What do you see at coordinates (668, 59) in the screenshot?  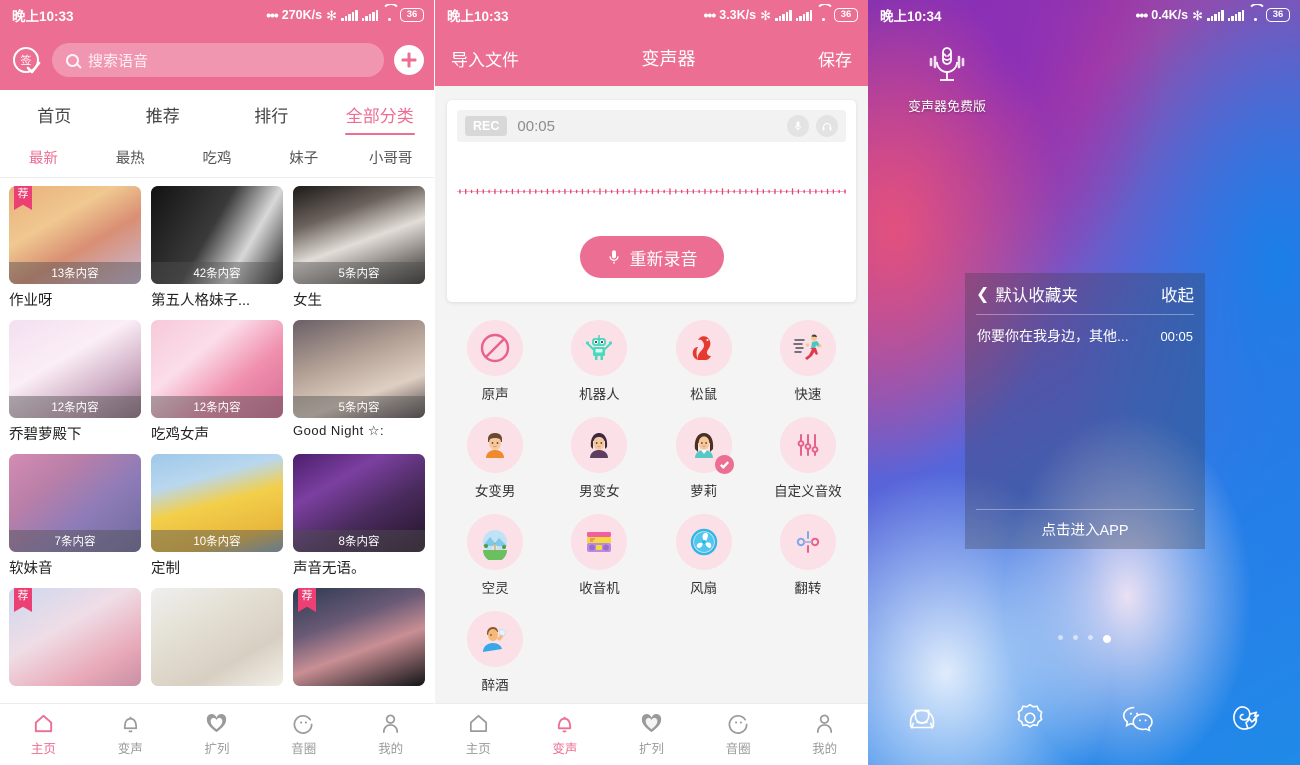 I see `page-title: 变声器` at bounding box center [668, 59].